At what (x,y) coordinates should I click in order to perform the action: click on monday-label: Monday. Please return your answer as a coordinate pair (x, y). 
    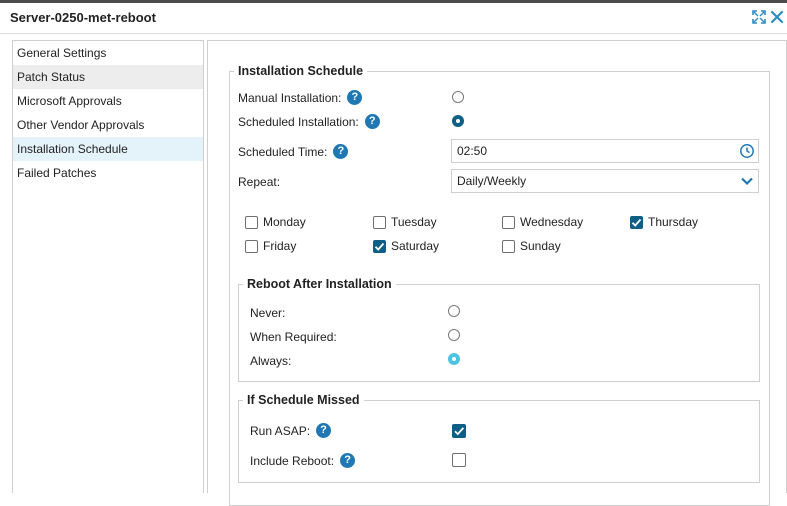
    Looking at the image, I should click on (284, 222).